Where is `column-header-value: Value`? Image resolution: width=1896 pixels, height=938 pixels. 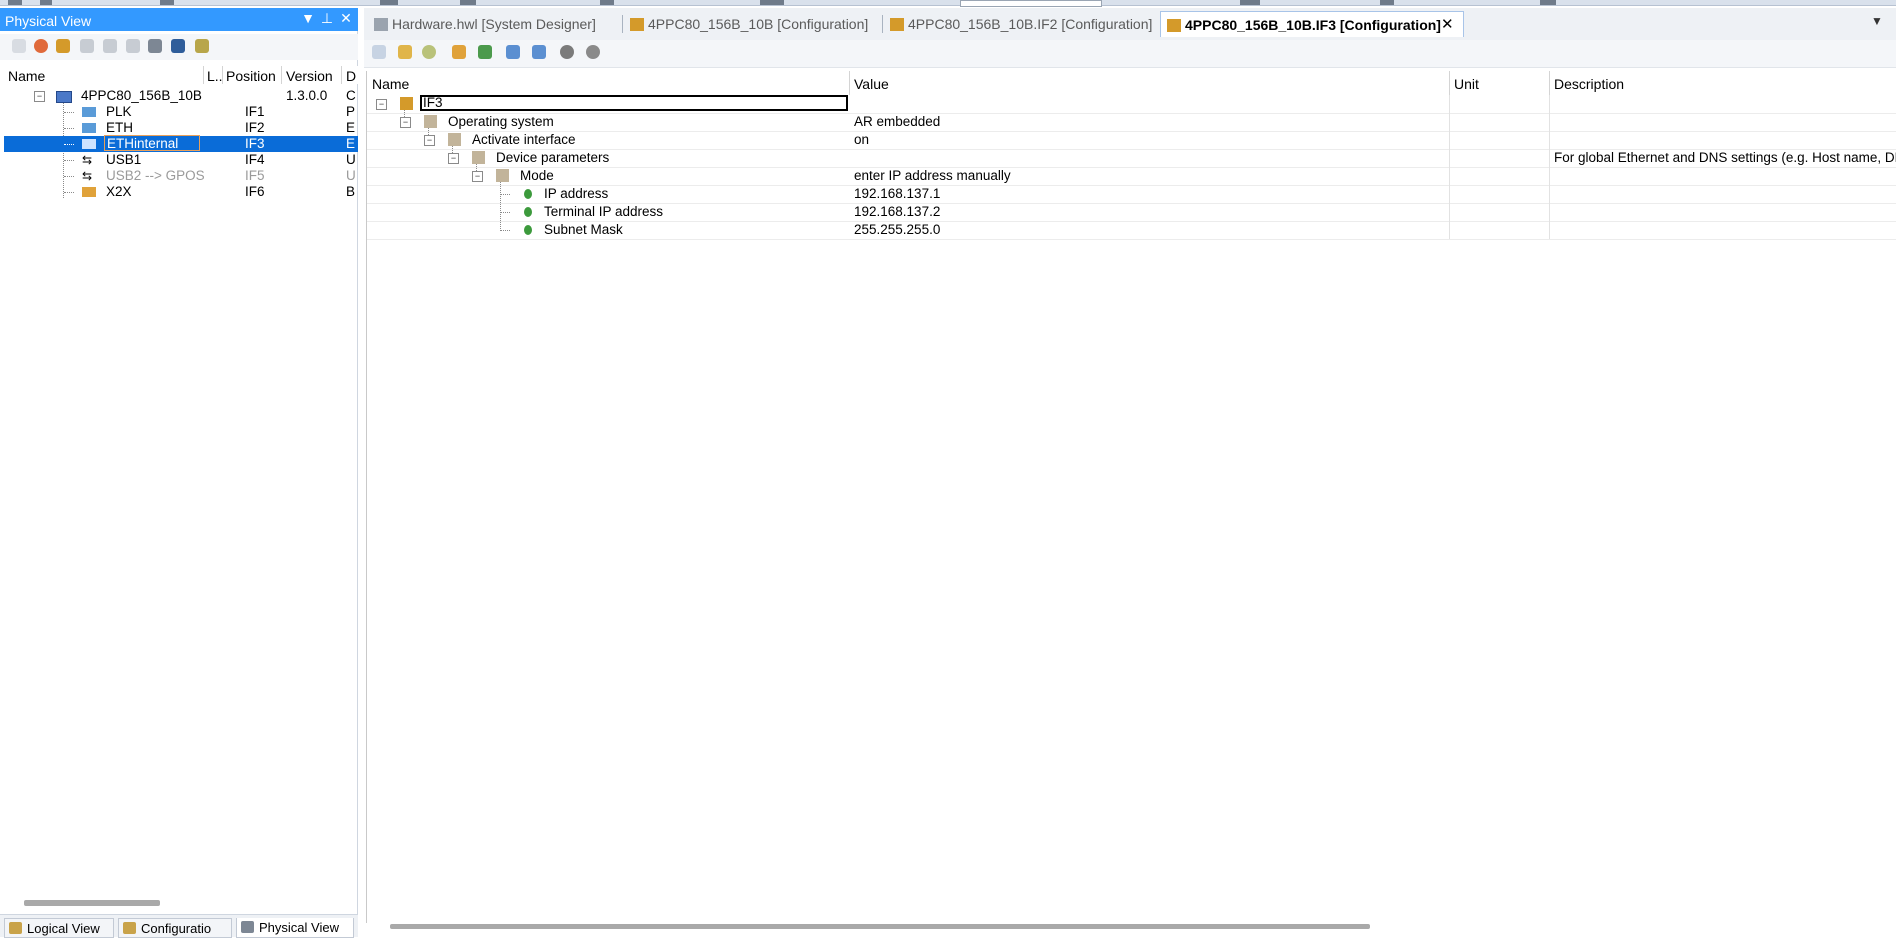
column-header-value: Value is located at coordinates (871, 84).